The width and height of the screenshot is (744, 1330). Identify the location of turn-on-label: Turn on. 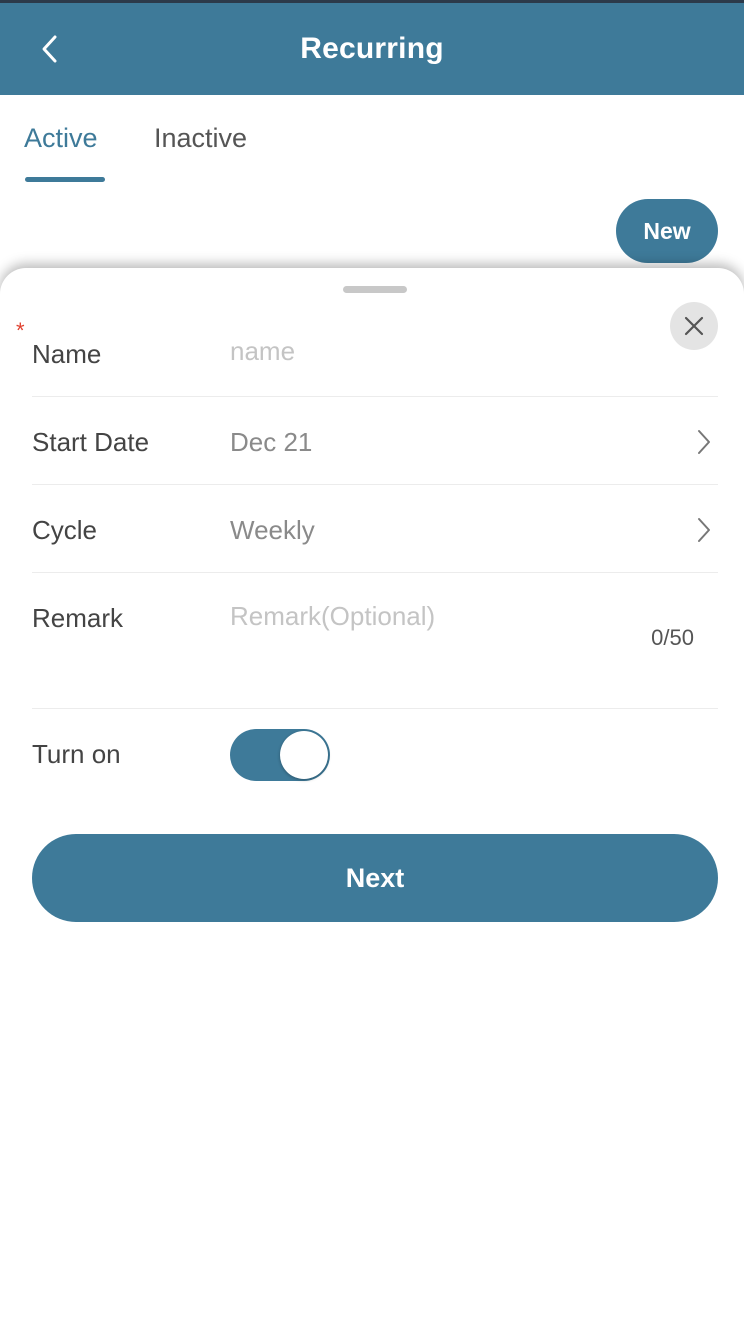
(76, 754).